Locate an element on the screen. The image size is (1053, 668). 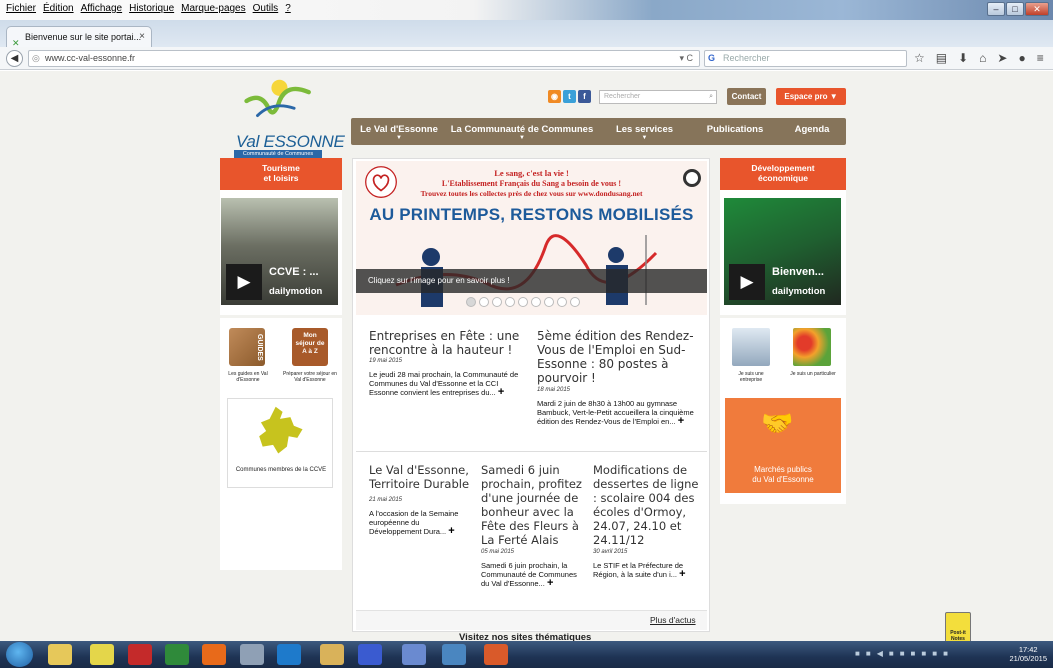
particulier-label: Je suis un particulier is located at coordinates (813, 374).